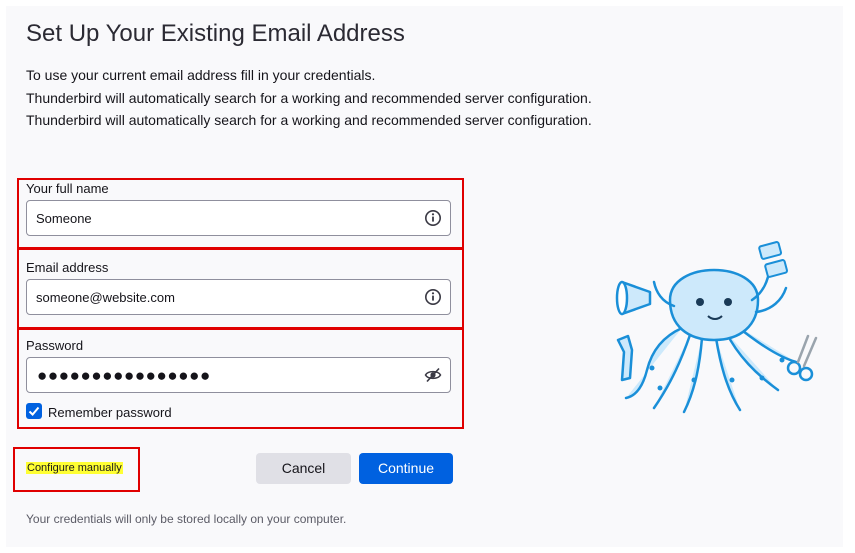 Image resolution: width=855 pixels, height=553 pixels. What do you see at coordinates (74, 468) in the screenshot?
I see `configure-manually-link: Configure manually` at bounding box center [74, 468].